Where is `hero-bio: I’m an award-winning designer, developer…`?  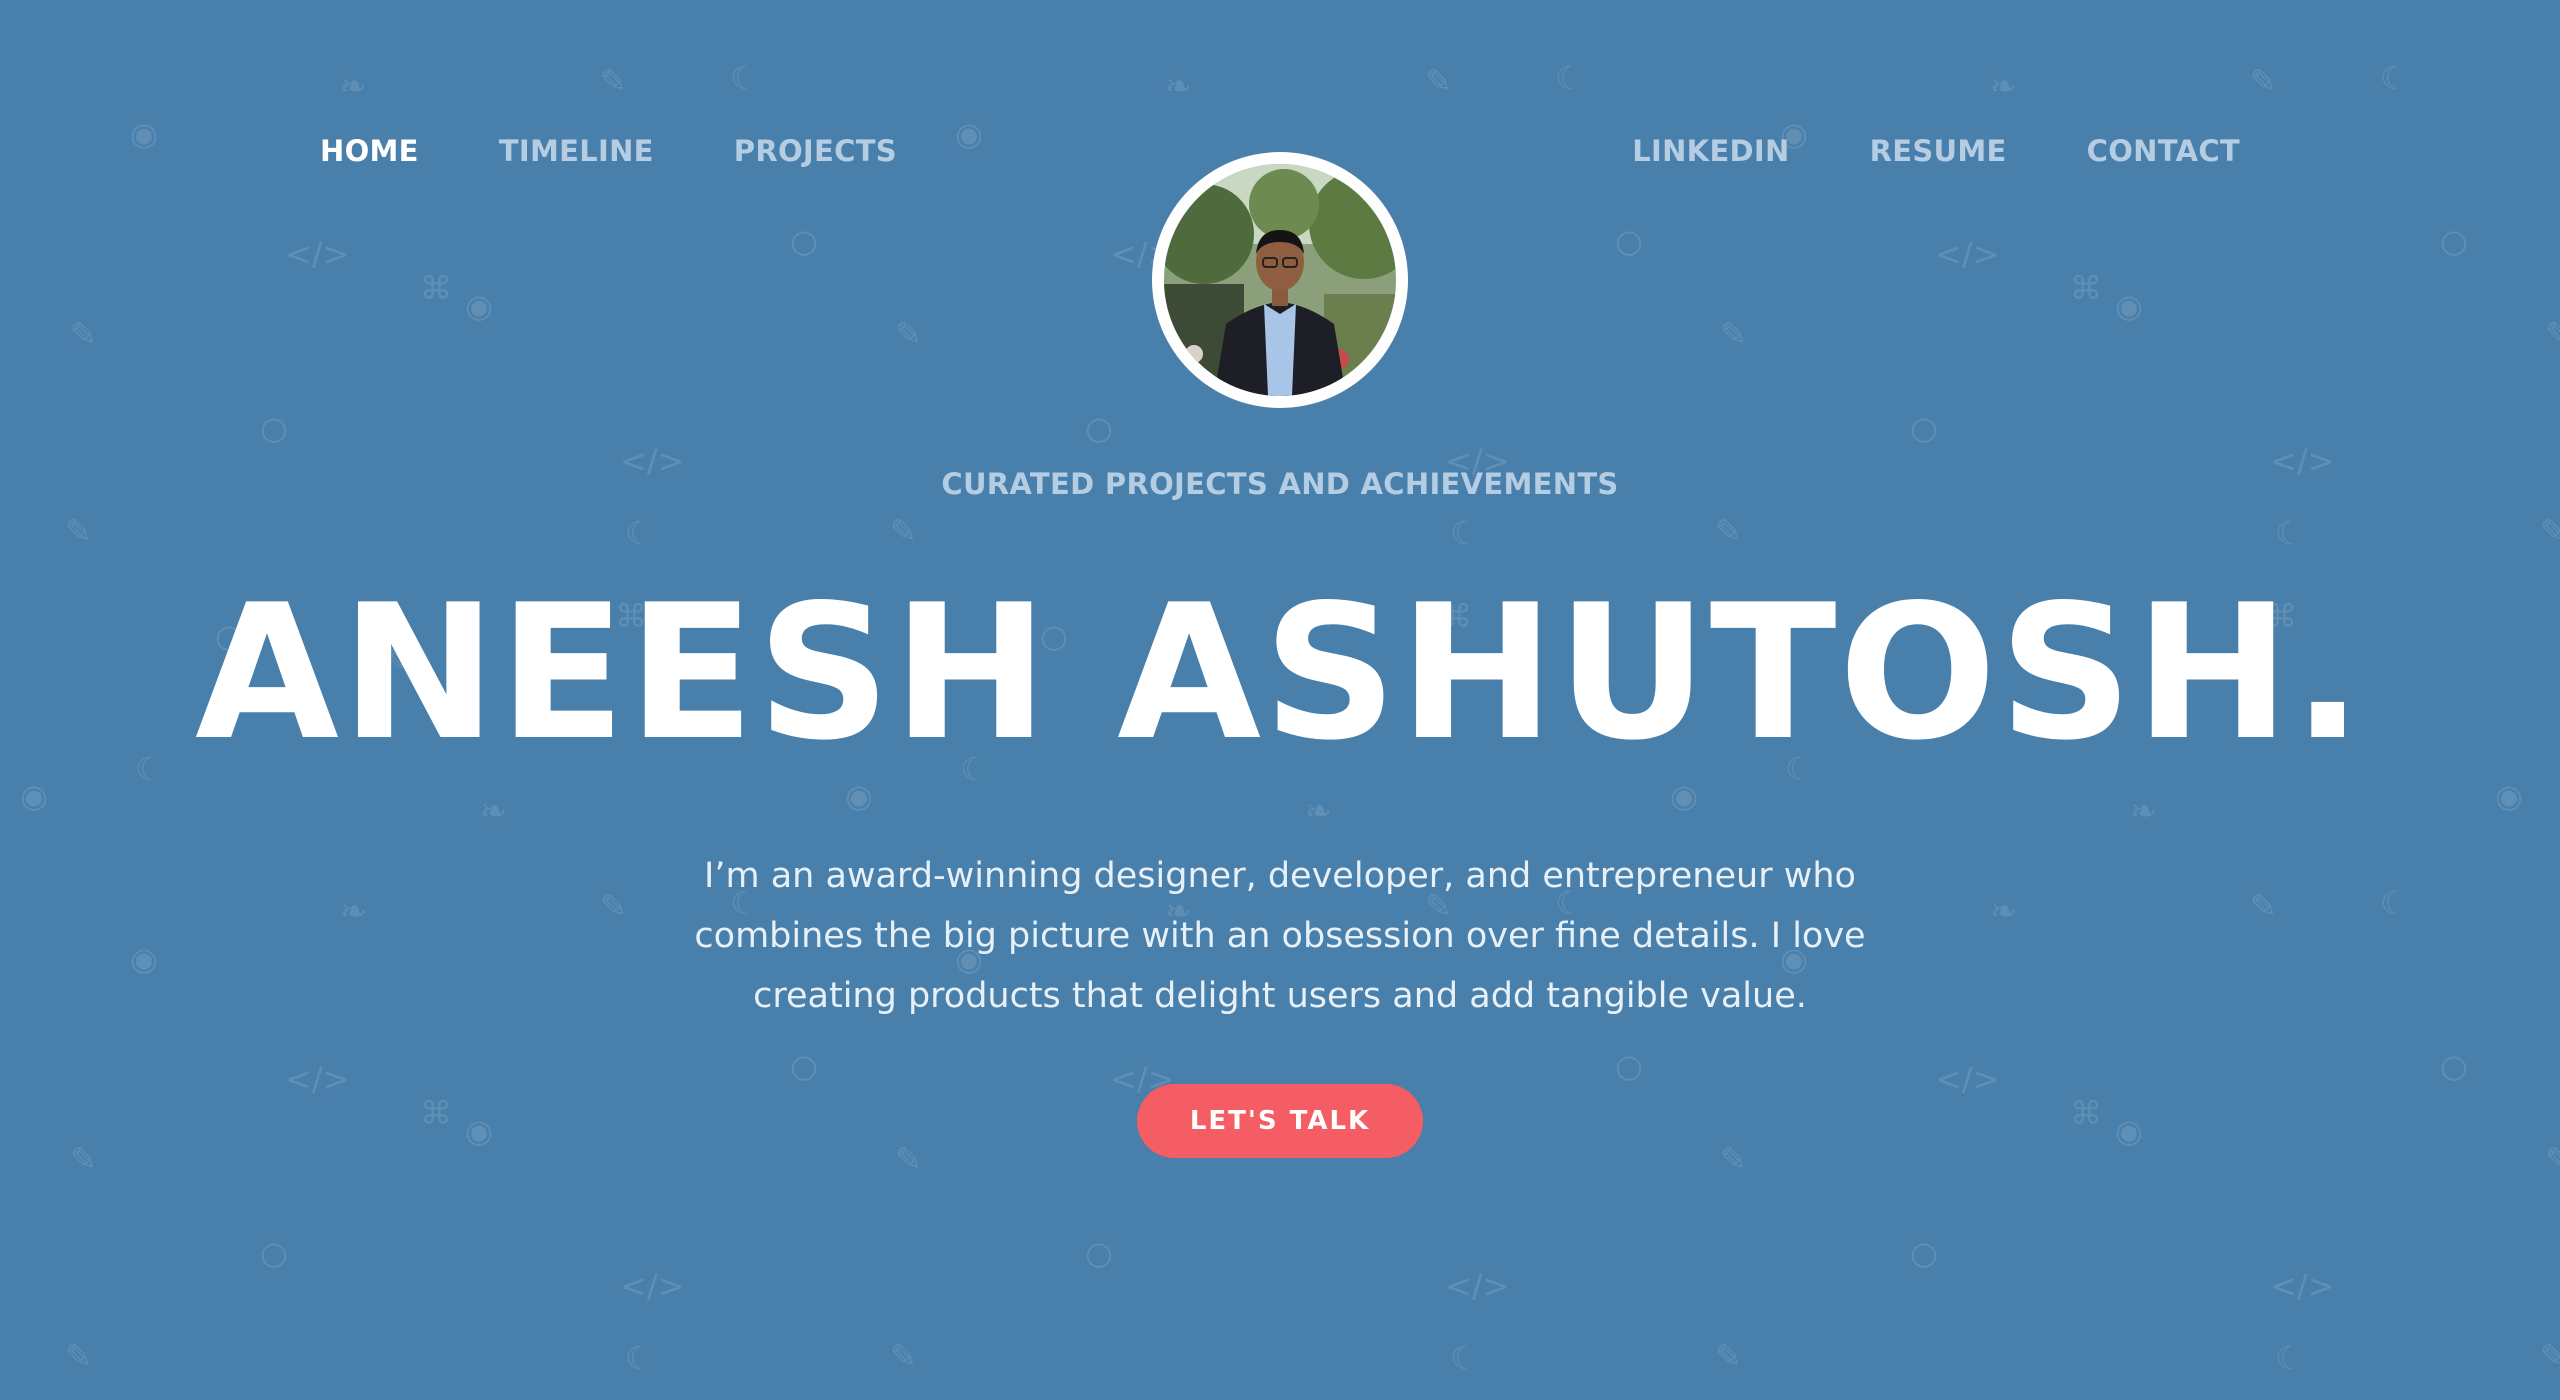
hero-bio: I’m an award-winning designer, developer… is located at coordinates (1280, 936).